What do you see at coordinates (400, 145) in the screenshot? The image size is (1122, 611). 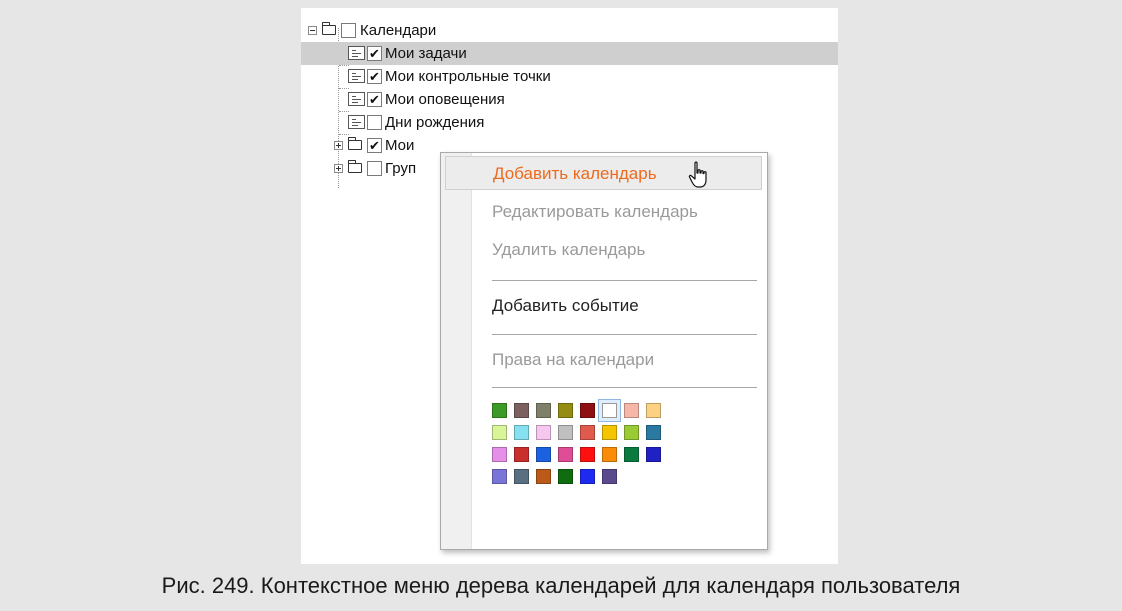 I see `tree-node-label: Мои` at bounding box center [400, 145].